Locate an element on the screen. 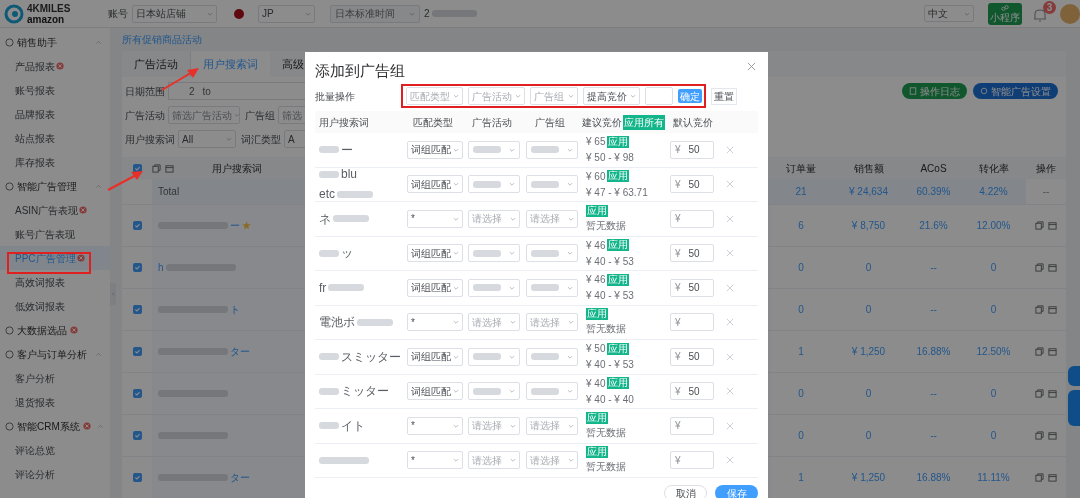  table-cell-text: 4.22% is located at coordinates (993, 192).